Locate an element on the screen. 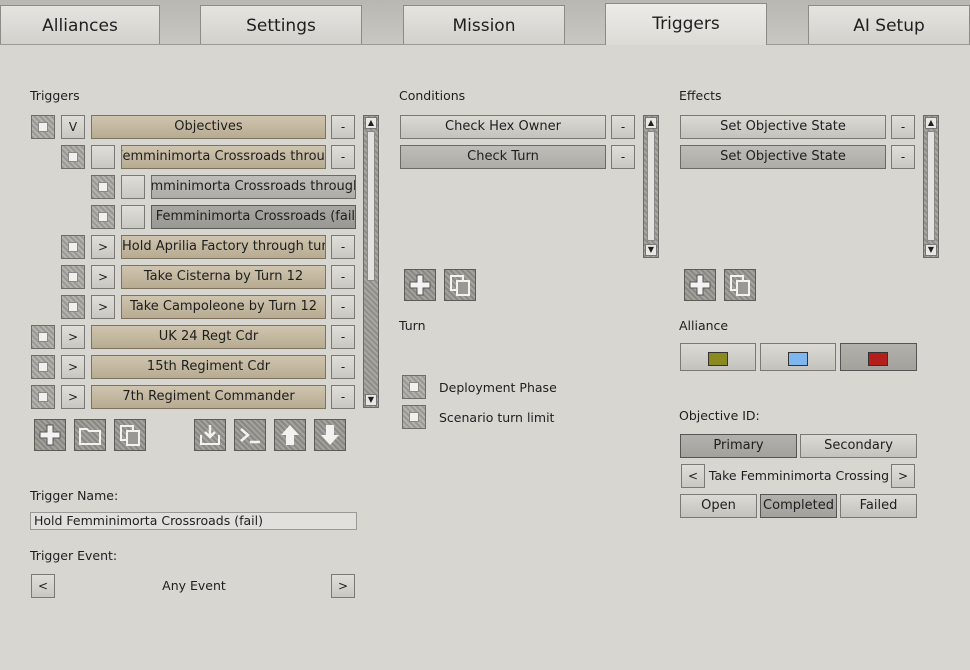  plus-icon is located at coordinates (420, 285).